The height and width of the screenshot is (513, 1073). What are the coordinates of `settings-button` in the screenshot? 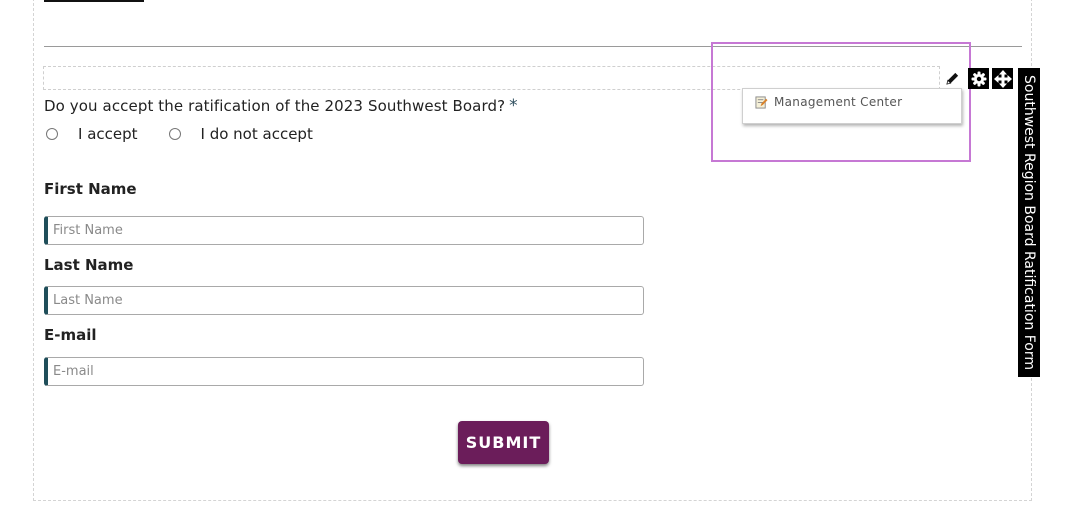 It's located at (978, 78).